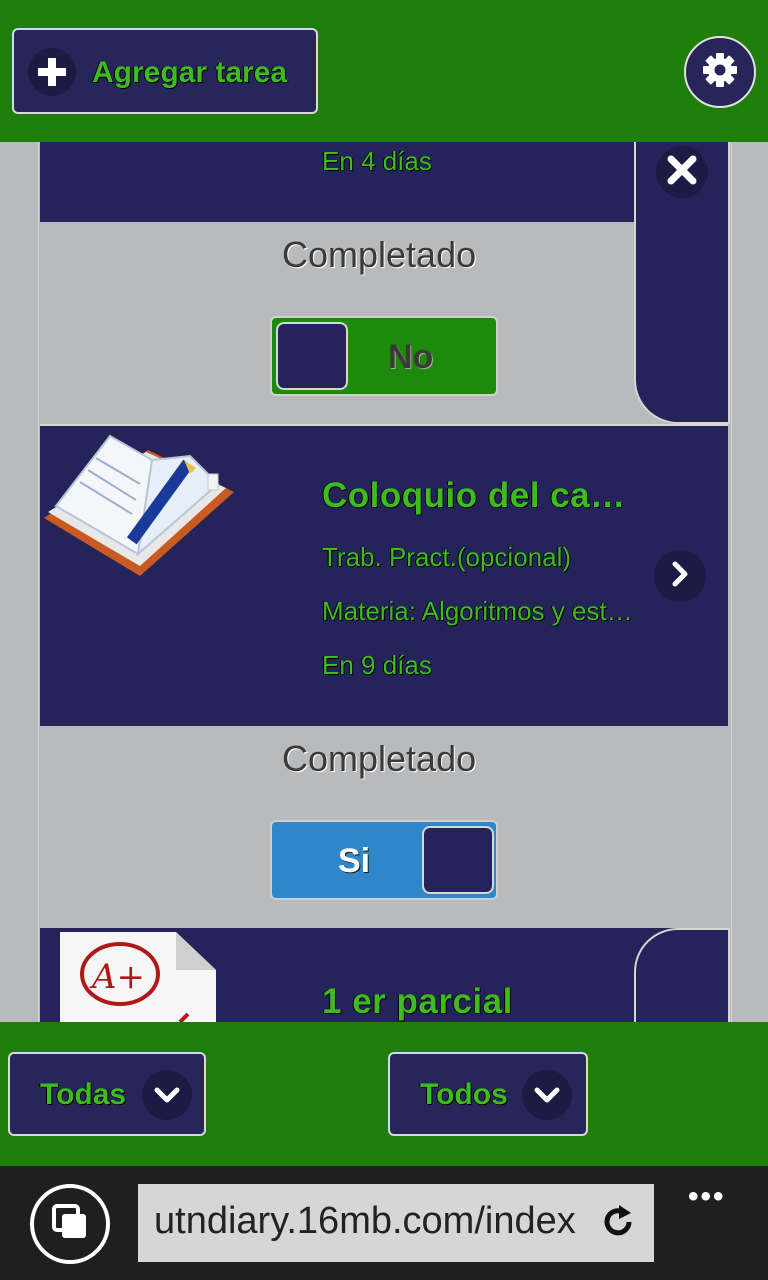  What do you see at coordinates (138, 508) in the screenshot?
I see `open-book-icon` at bounding box center [138, 508].